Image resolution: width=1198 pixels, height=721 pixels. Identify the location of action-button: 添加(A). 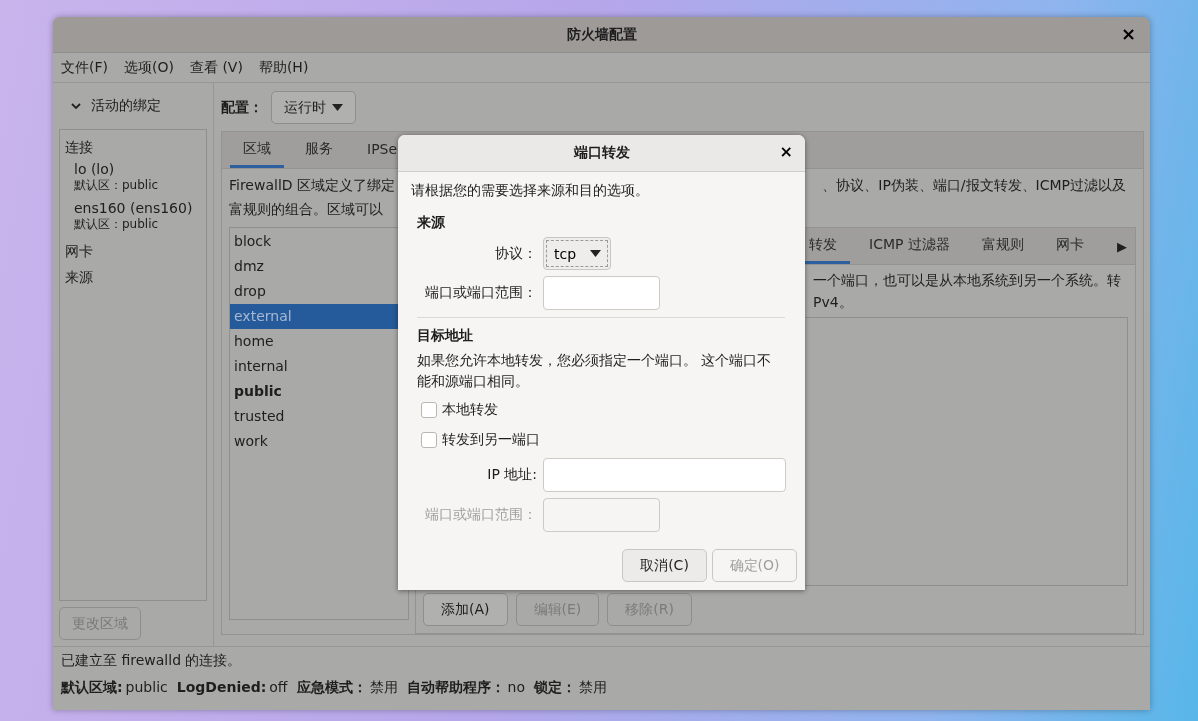
(465, 609).